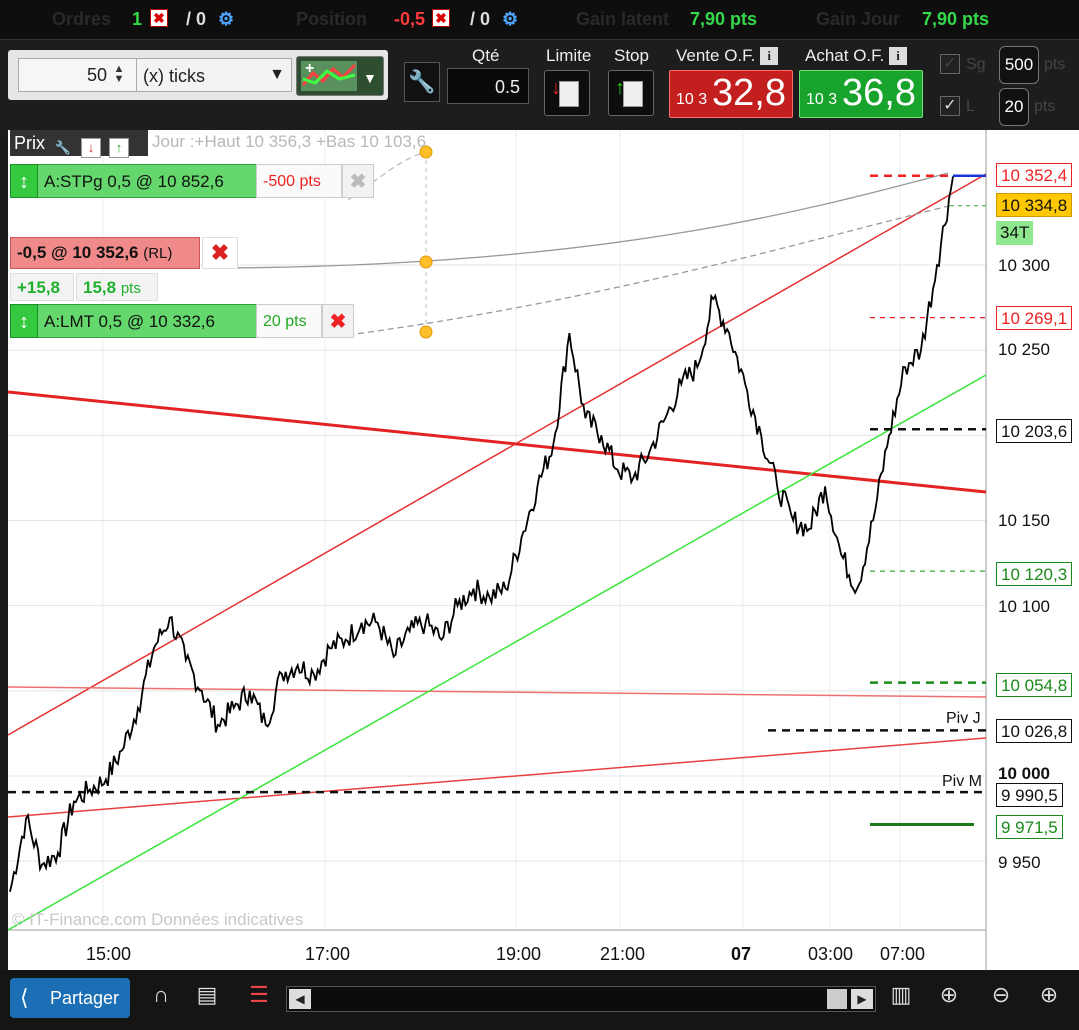  What do you see at coordinates (130, 288) in the screenshot?
I see `pnl-points-unit: pts` at bounding box center [130, 288].